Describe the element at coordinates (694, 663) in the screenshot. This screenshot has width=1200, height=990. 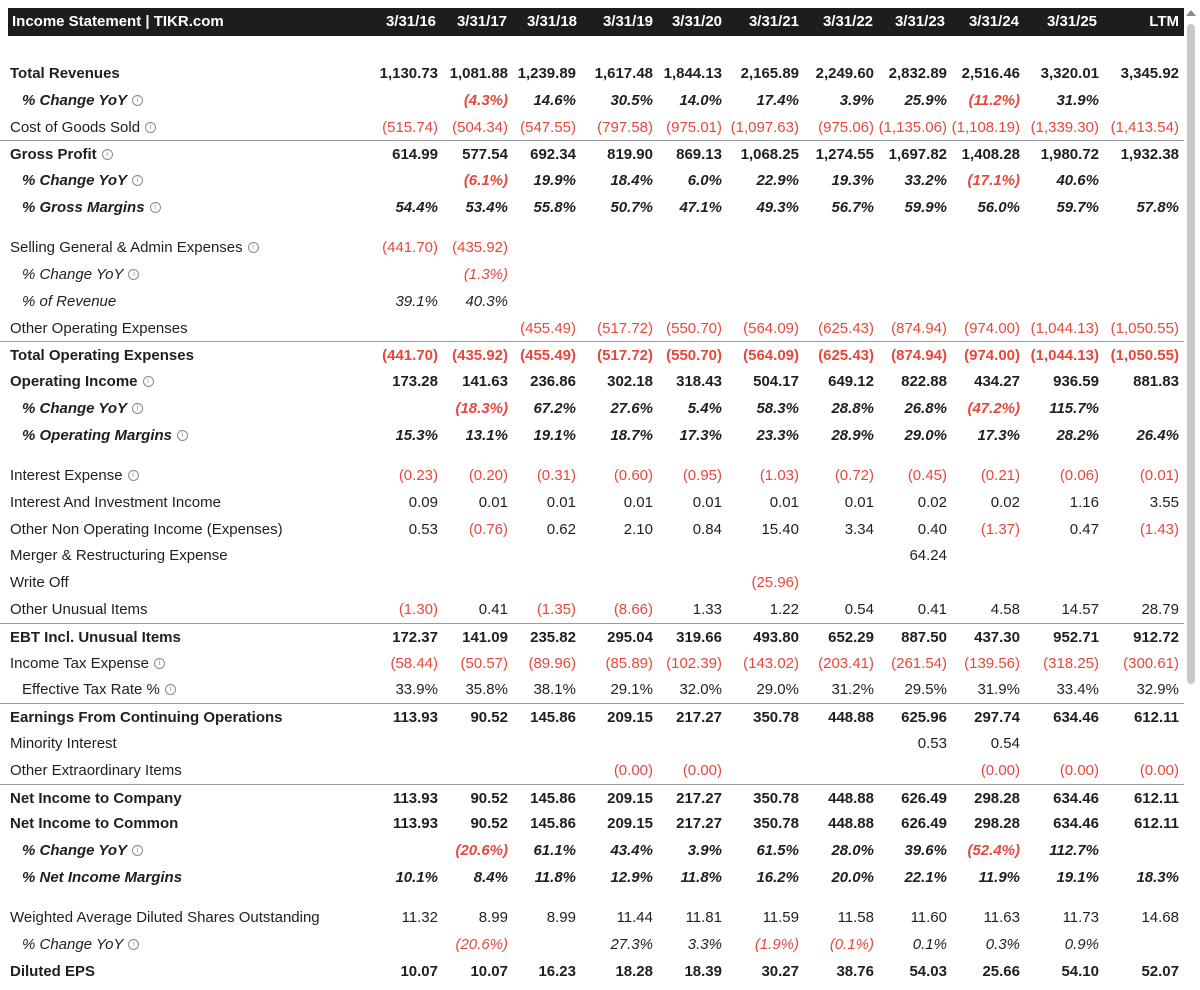
I see `table-cell: (102.39)` at that location.